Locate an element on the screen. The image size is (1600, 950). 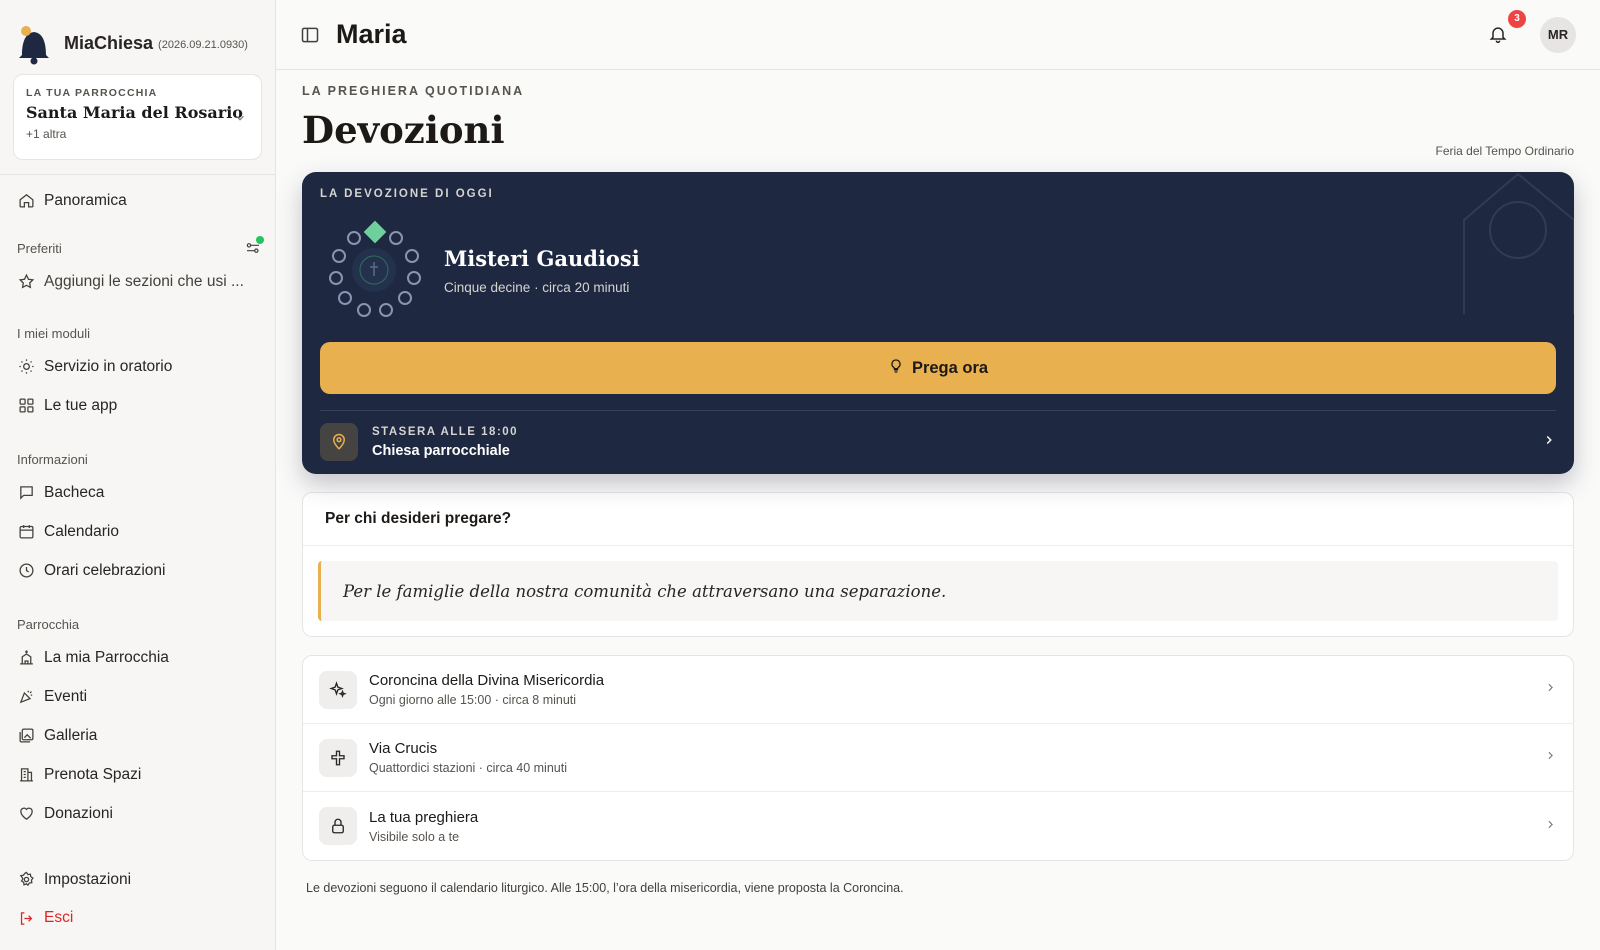
customize-favorites-icon is located at coordinates (254, 247).